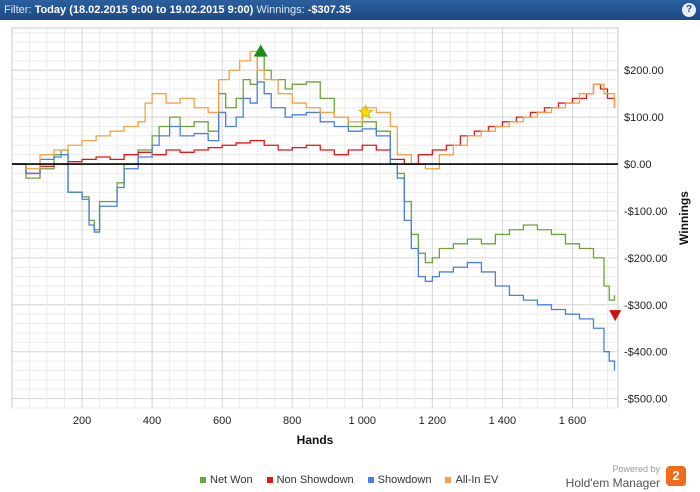 The image size is (700, 492). Describe the element at coordinates (676, 476) in the screenshot. I see `hem2-logo-icon: 2` at that location.